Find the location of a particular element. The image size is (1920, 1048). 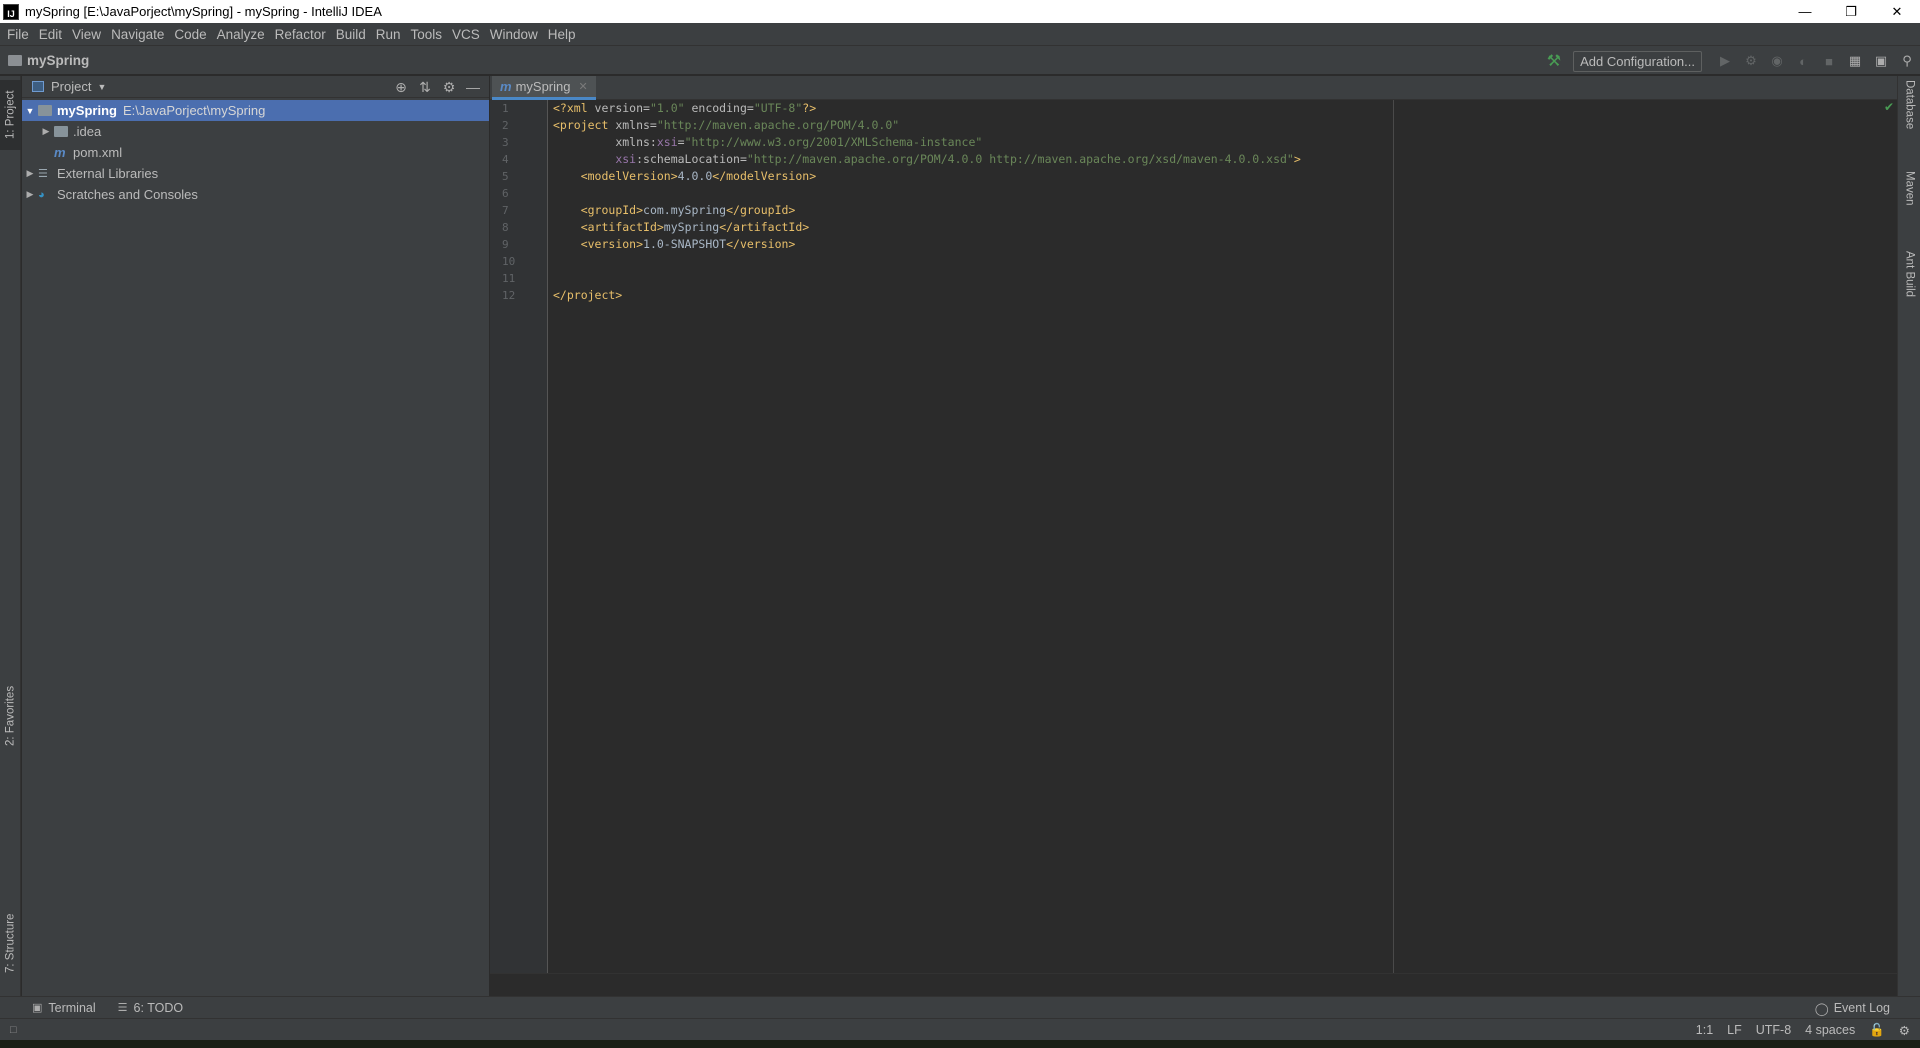

menu-build: Build is located at coordinates (351, 34).